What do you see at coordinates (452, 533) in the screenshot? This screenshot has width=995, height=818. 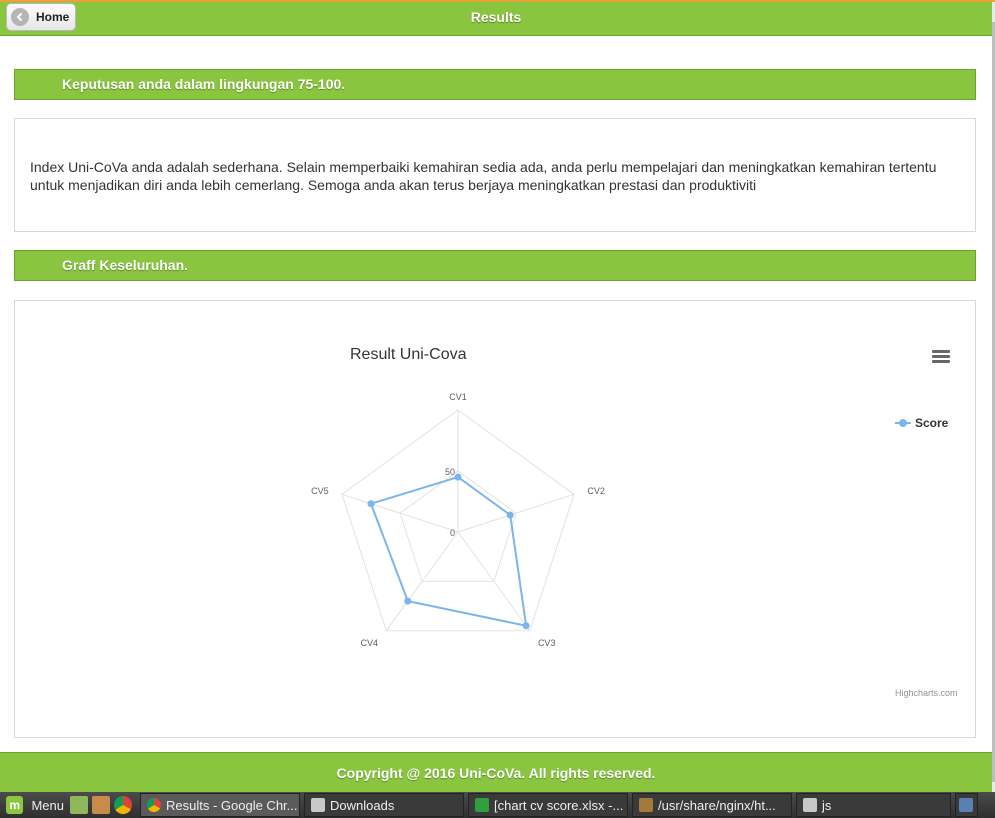 I see `radial-tick-label: 0` at bounding box center [452, 533].